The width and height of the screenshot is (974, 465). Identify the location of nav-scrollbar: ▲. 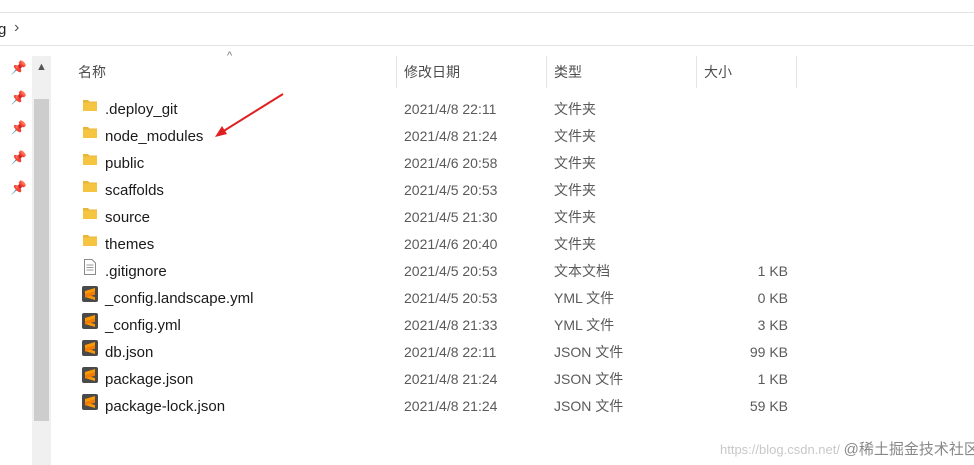
(41, 260).